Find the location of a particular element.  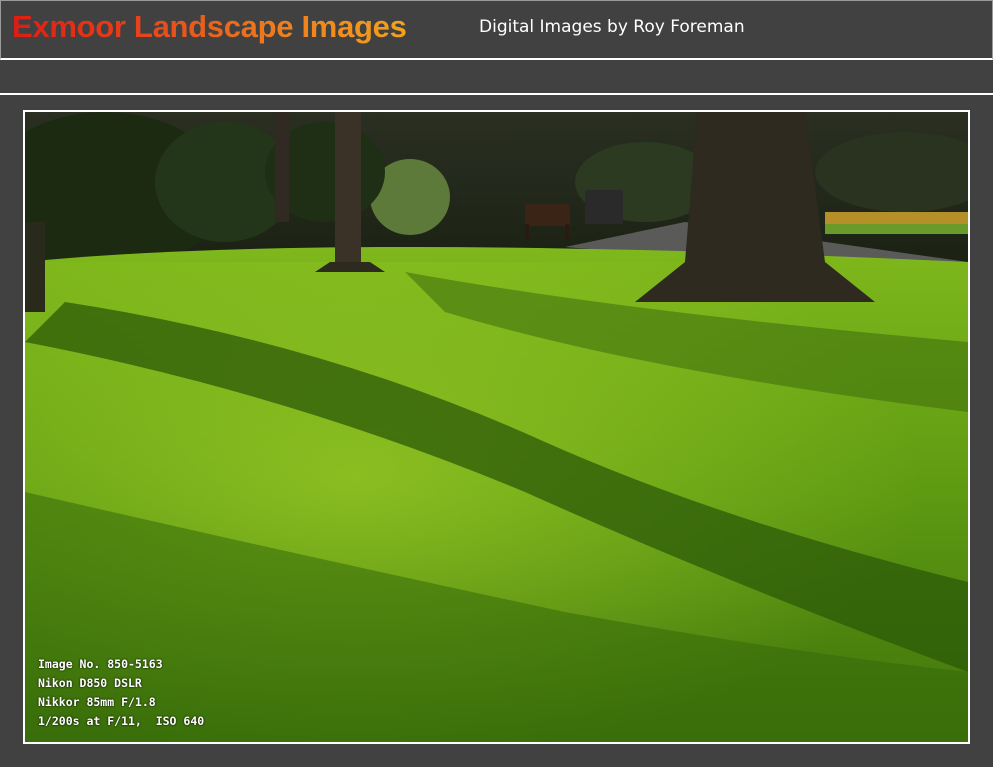

navigation-bar is located at coordinates (496, 77).